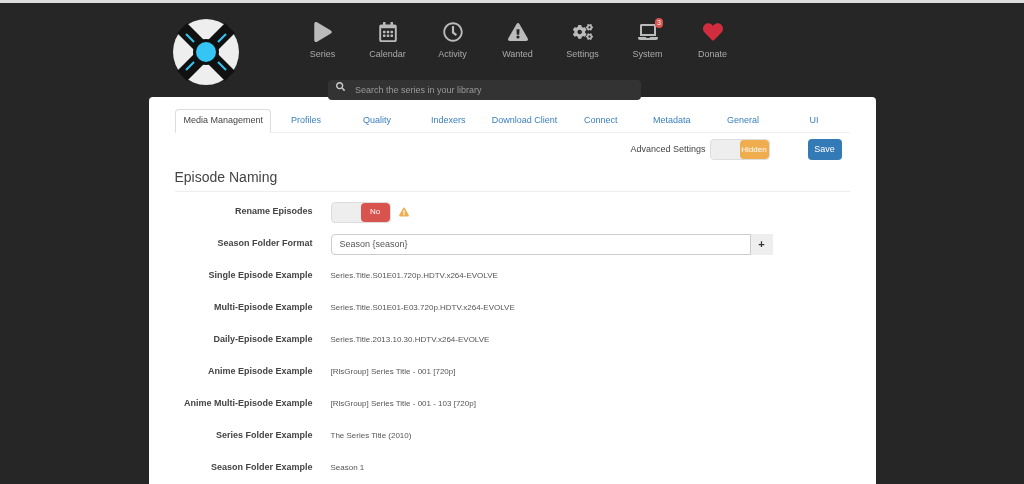  I want to click on search-icon, so click(340, 86).